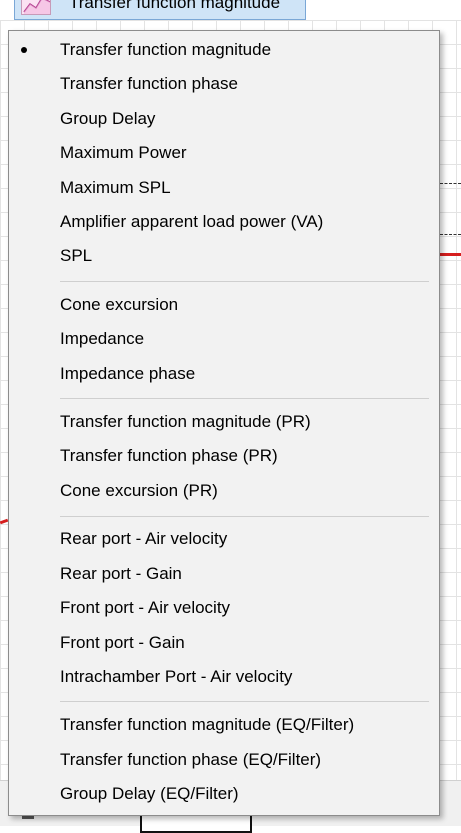  Describe the element at coordinates (36, 7) in the screenshot. I see `graph-icon` at that location.